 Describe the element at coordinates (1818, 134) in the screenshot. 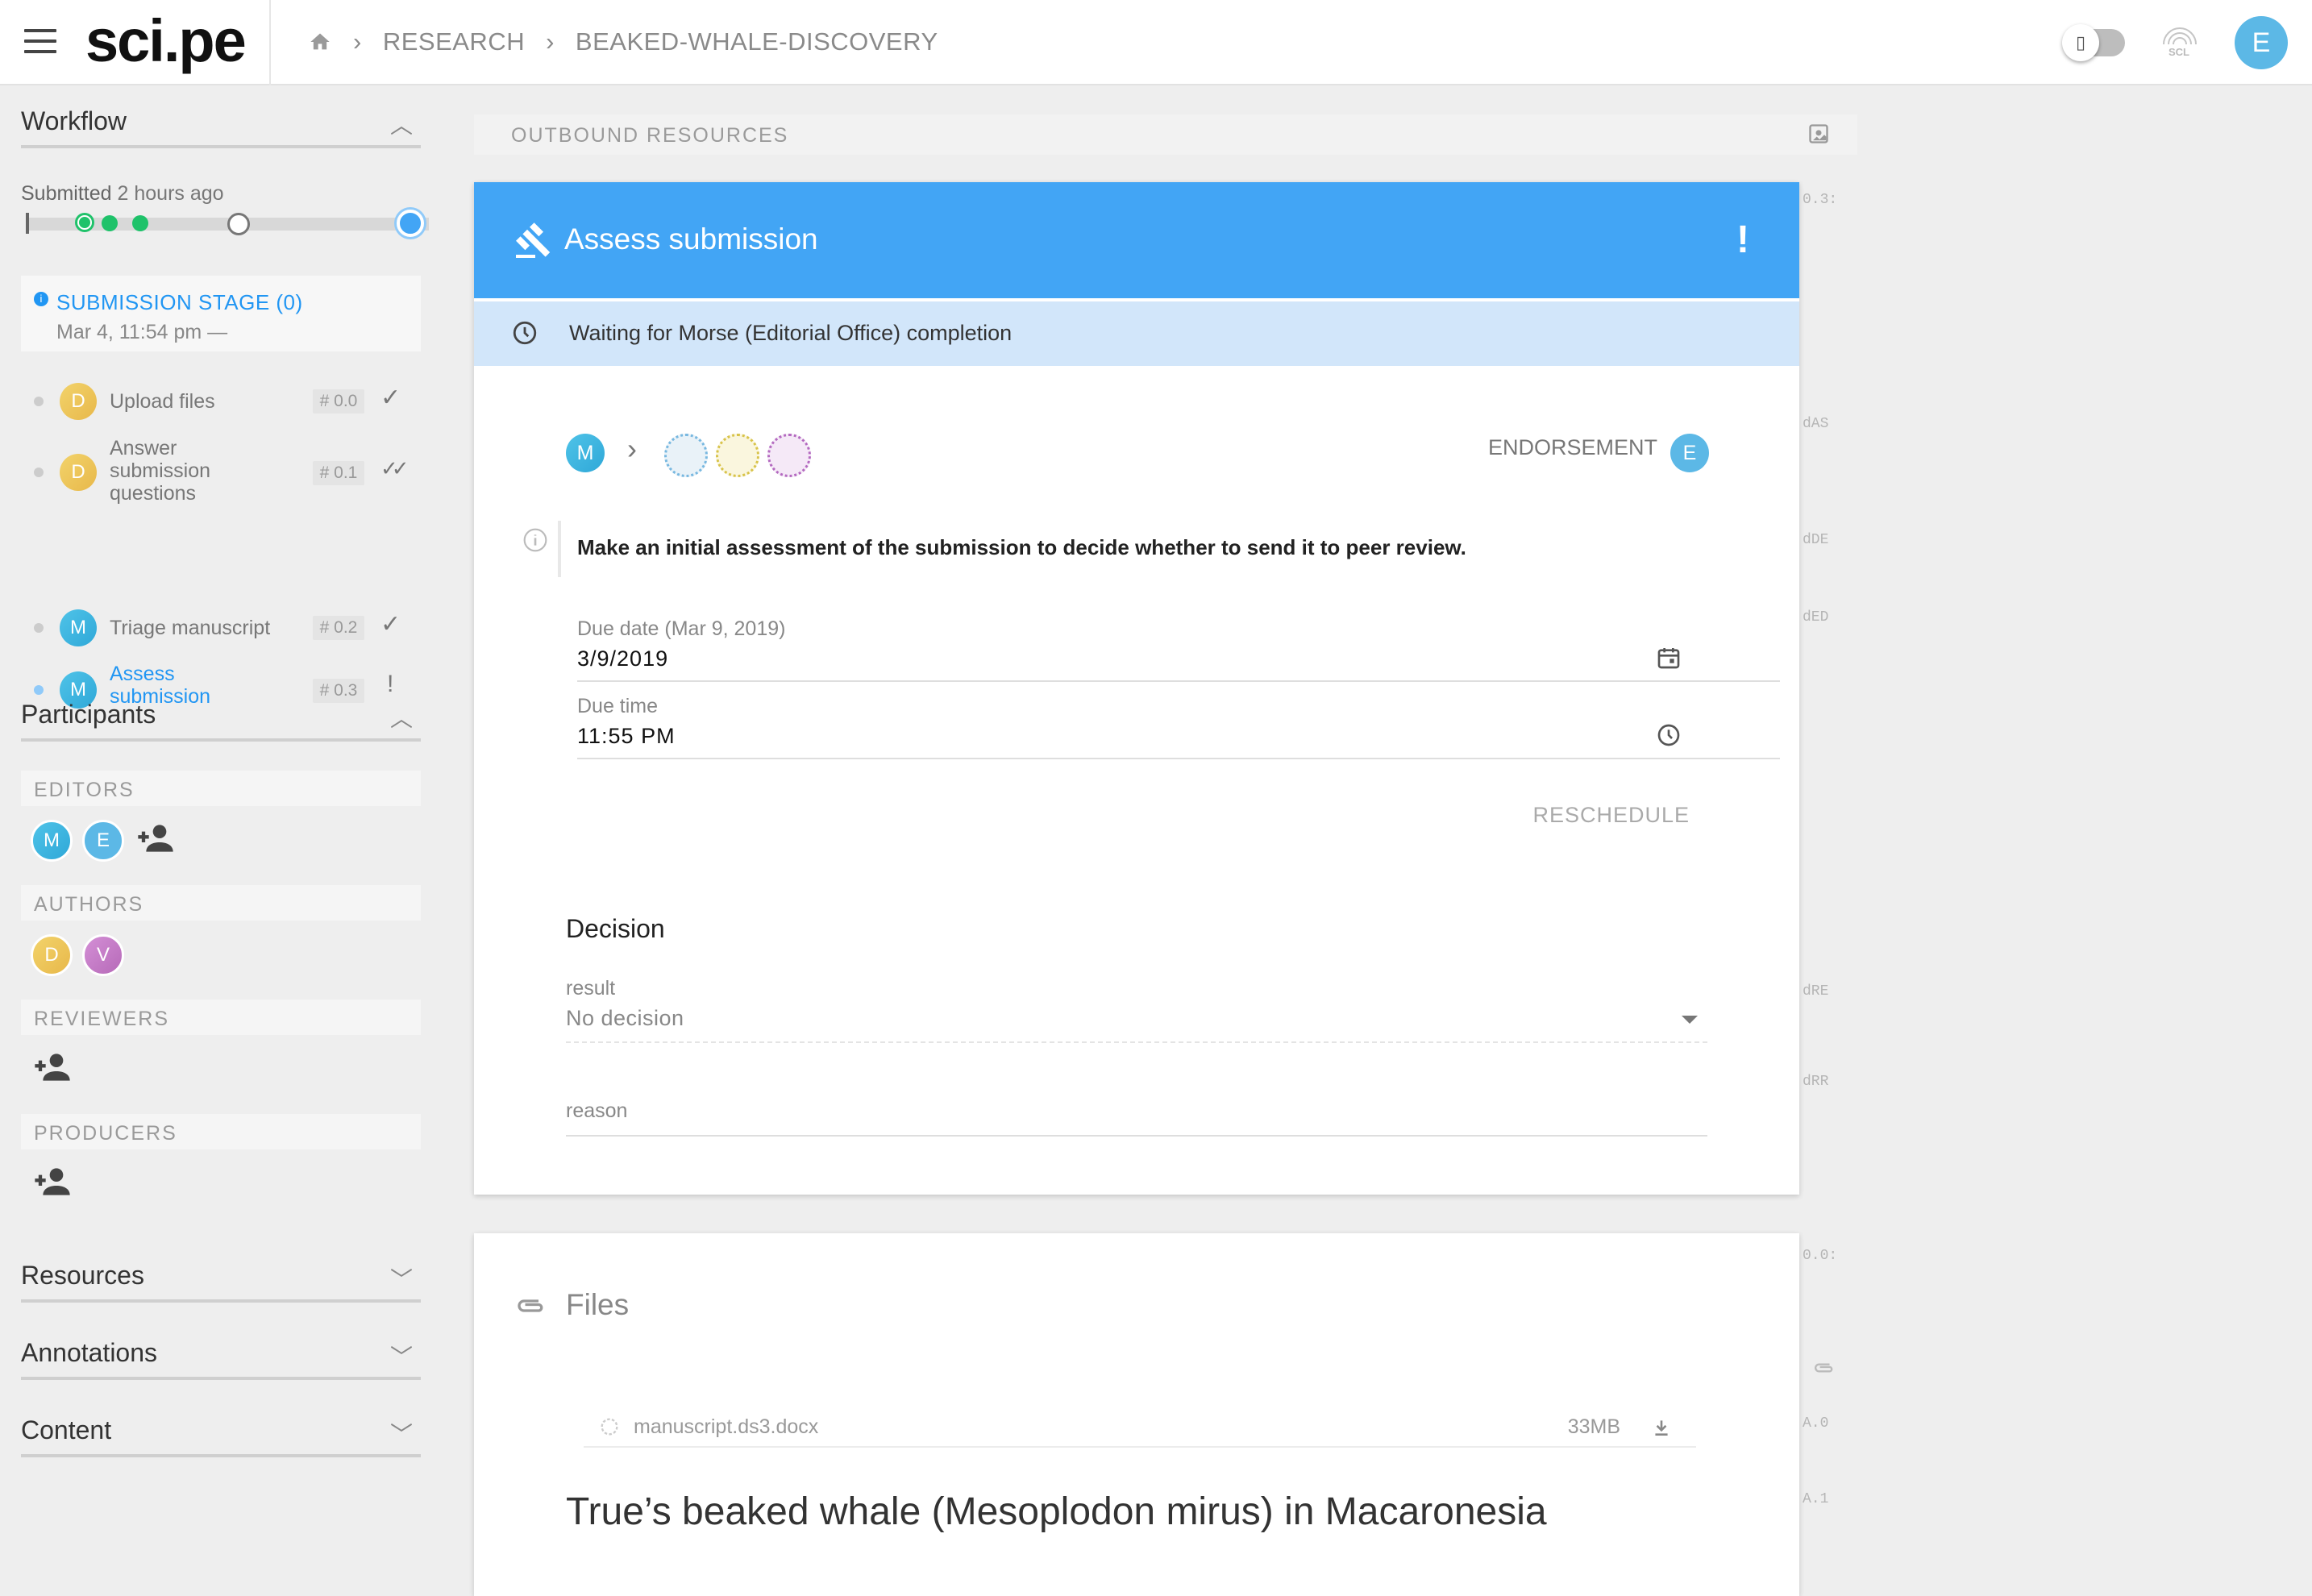

I see `image-icon` at that location.